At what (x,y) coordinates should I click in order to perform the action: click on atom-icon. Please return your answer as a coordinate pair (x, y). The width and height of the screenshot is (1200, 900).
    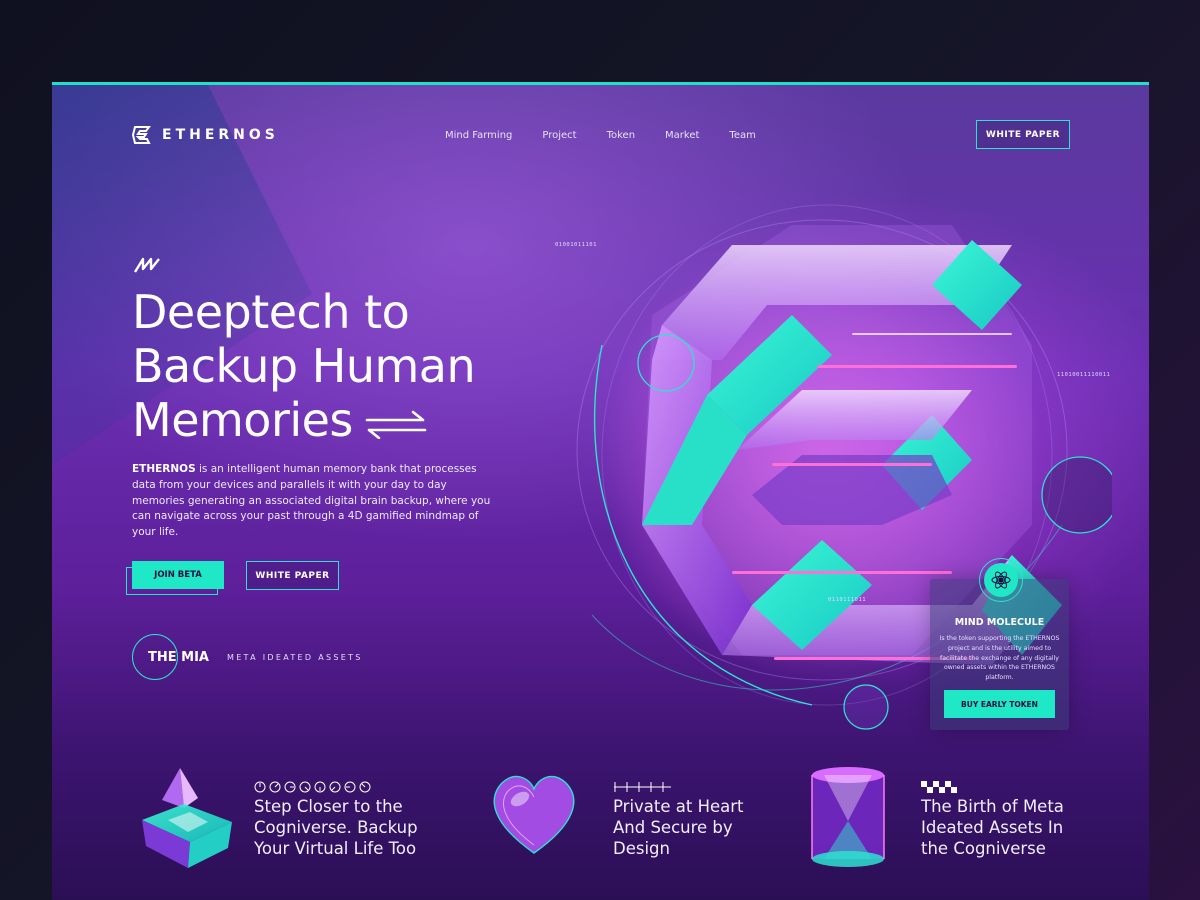
    Looking at the image, I should click on (1001, 580).